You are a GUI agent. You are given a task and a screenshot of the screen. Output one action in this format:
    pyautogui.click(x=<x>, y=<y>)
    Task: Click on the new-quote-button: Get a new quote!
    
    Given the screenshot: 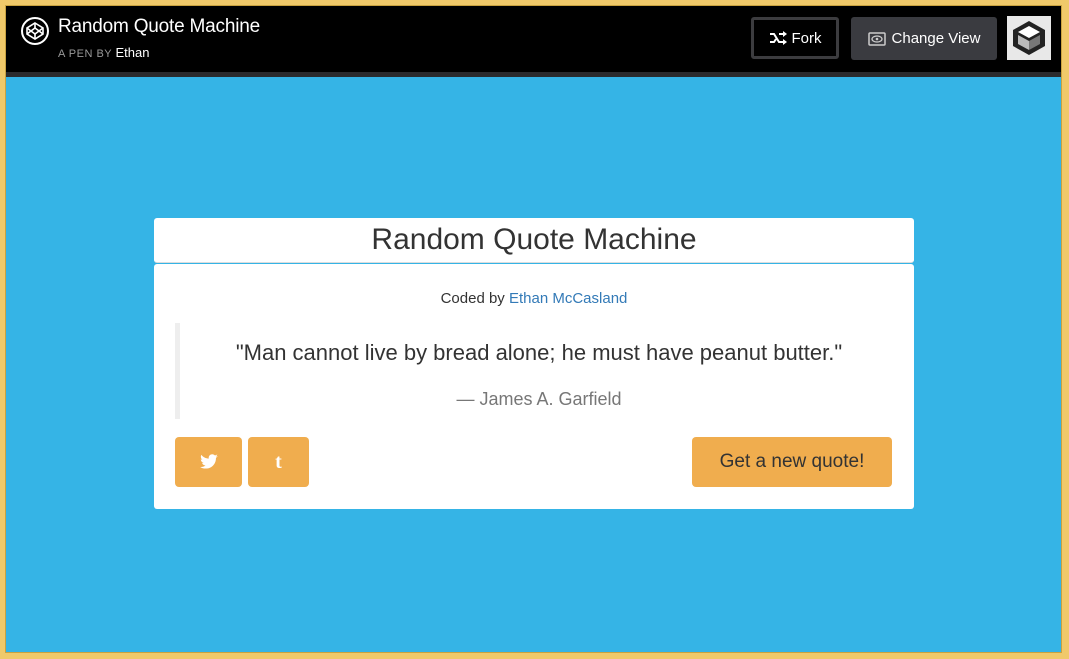 What is the action you would take?
    pyautogui.click(x=792, y=462)
    